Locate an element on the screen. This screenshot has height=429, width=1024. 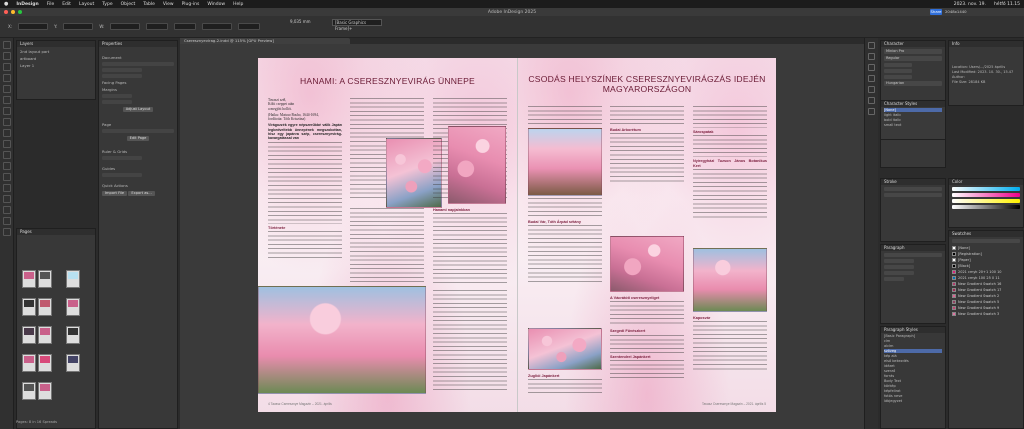
adjust-layout-button: Adjust Layout is located at coordinates (138, 109).